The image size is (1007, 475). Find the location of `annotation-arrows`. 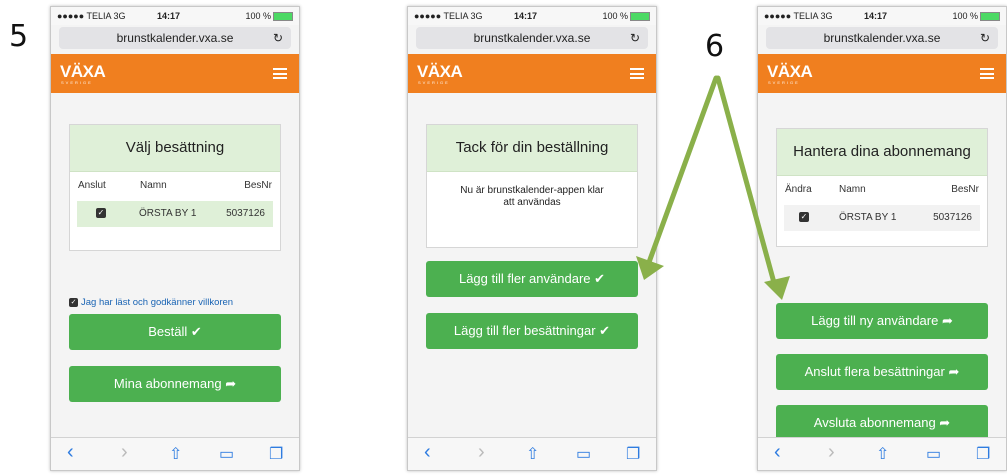

annotation-arrows is located at coordinates (713, 187).